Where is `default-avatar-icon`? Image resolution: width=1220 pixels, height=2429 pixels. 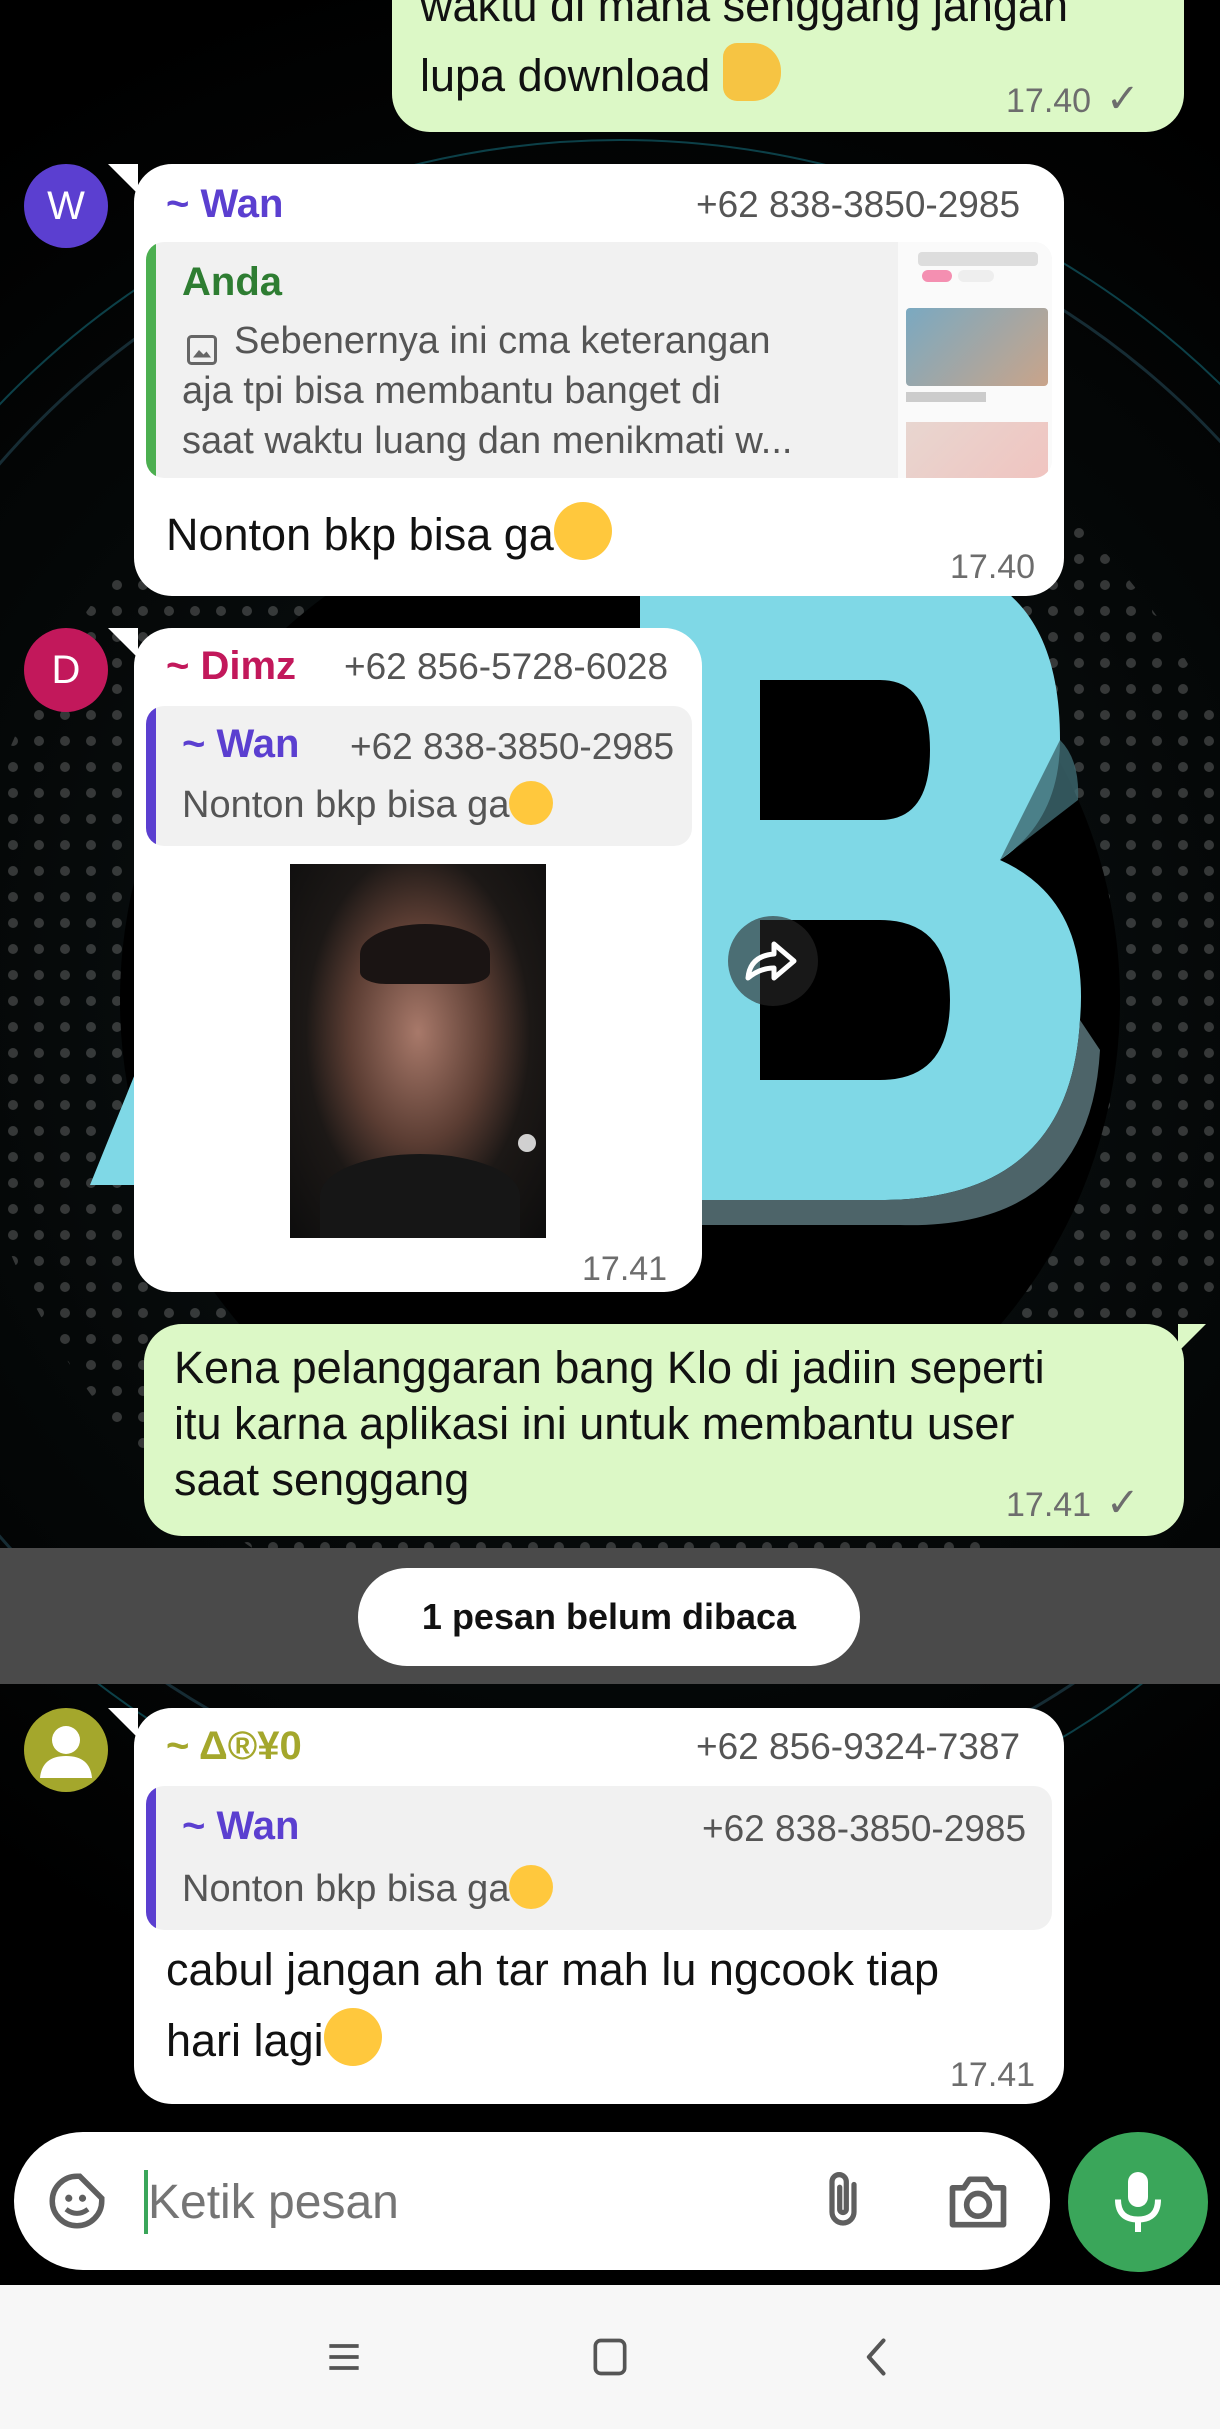
default-avatar-icon is located at coordinates (66, 1752).